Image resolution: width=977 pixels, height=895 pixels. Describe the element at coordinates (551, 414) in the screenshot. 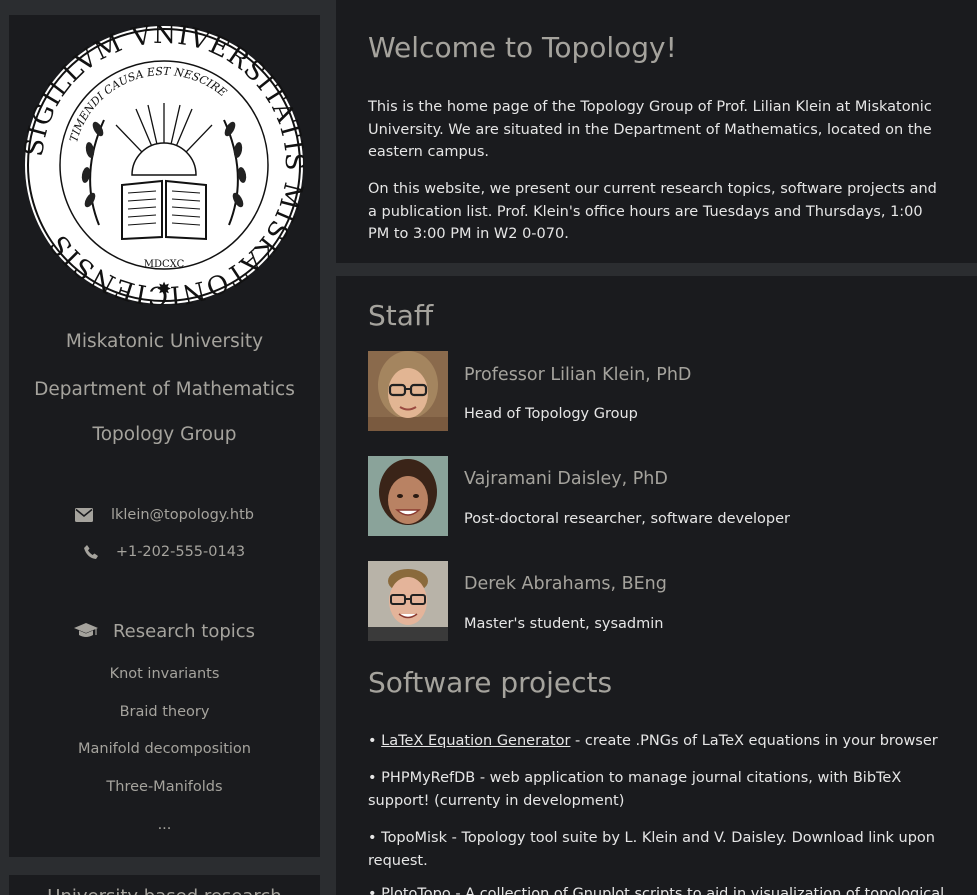

I see `staff-role-klein: Head of Topology Group` at that location.